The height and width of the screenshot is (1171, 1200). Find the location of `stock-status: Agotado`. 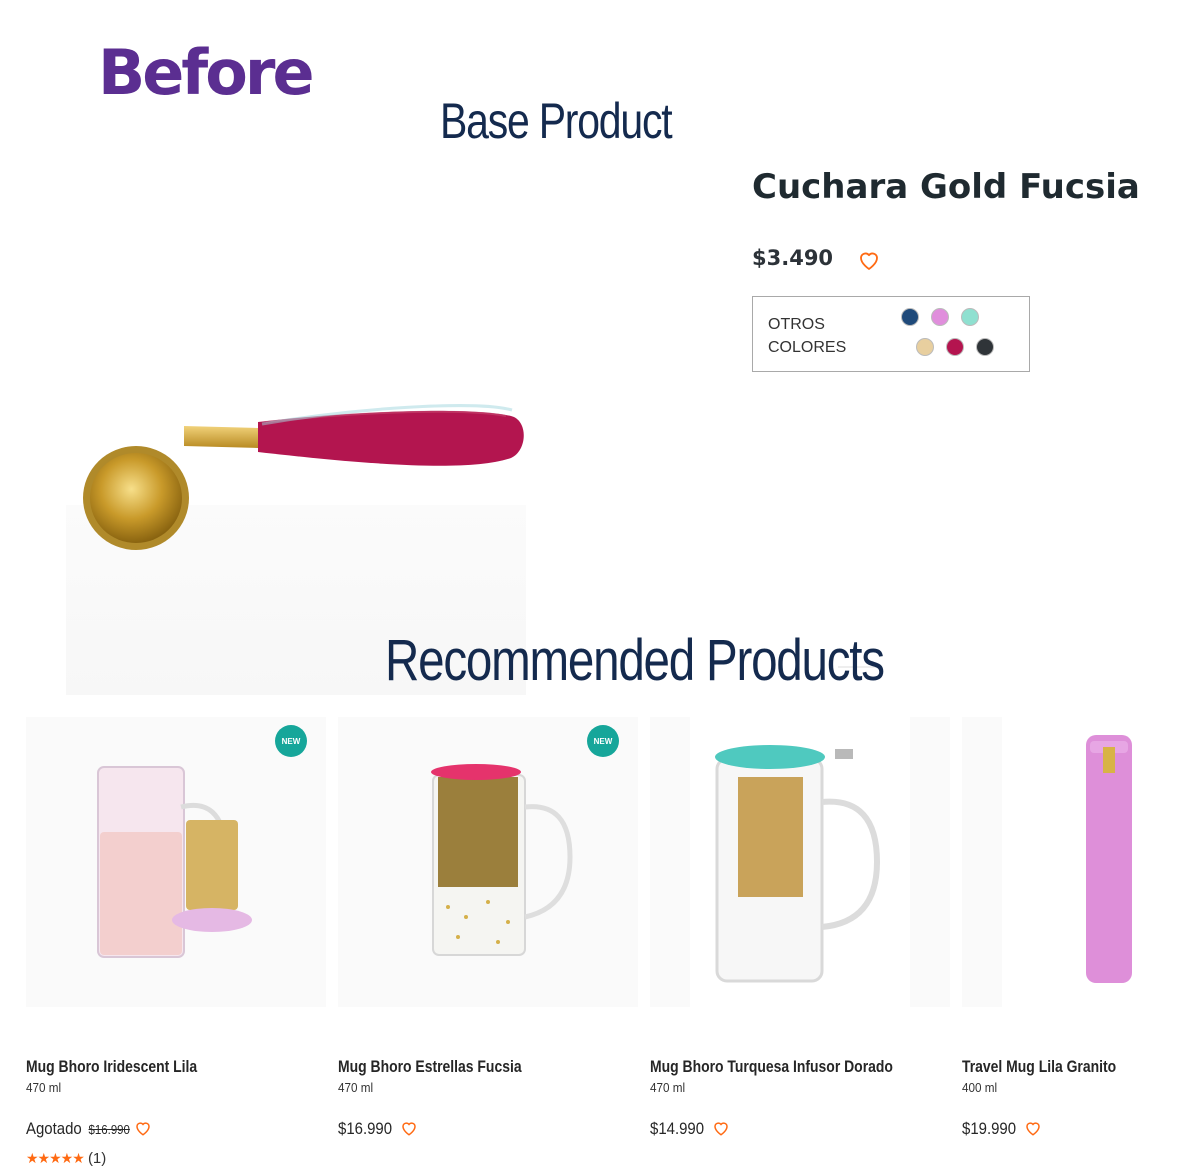

stock-status: Agotado is located at coordinates (54, 1128).